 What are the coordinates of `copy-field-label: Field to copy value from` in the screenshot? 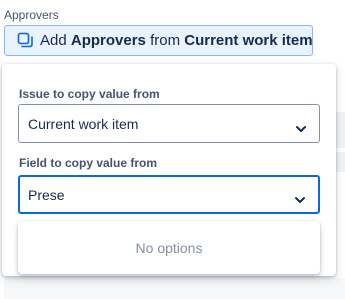 It's located at (88, 163).